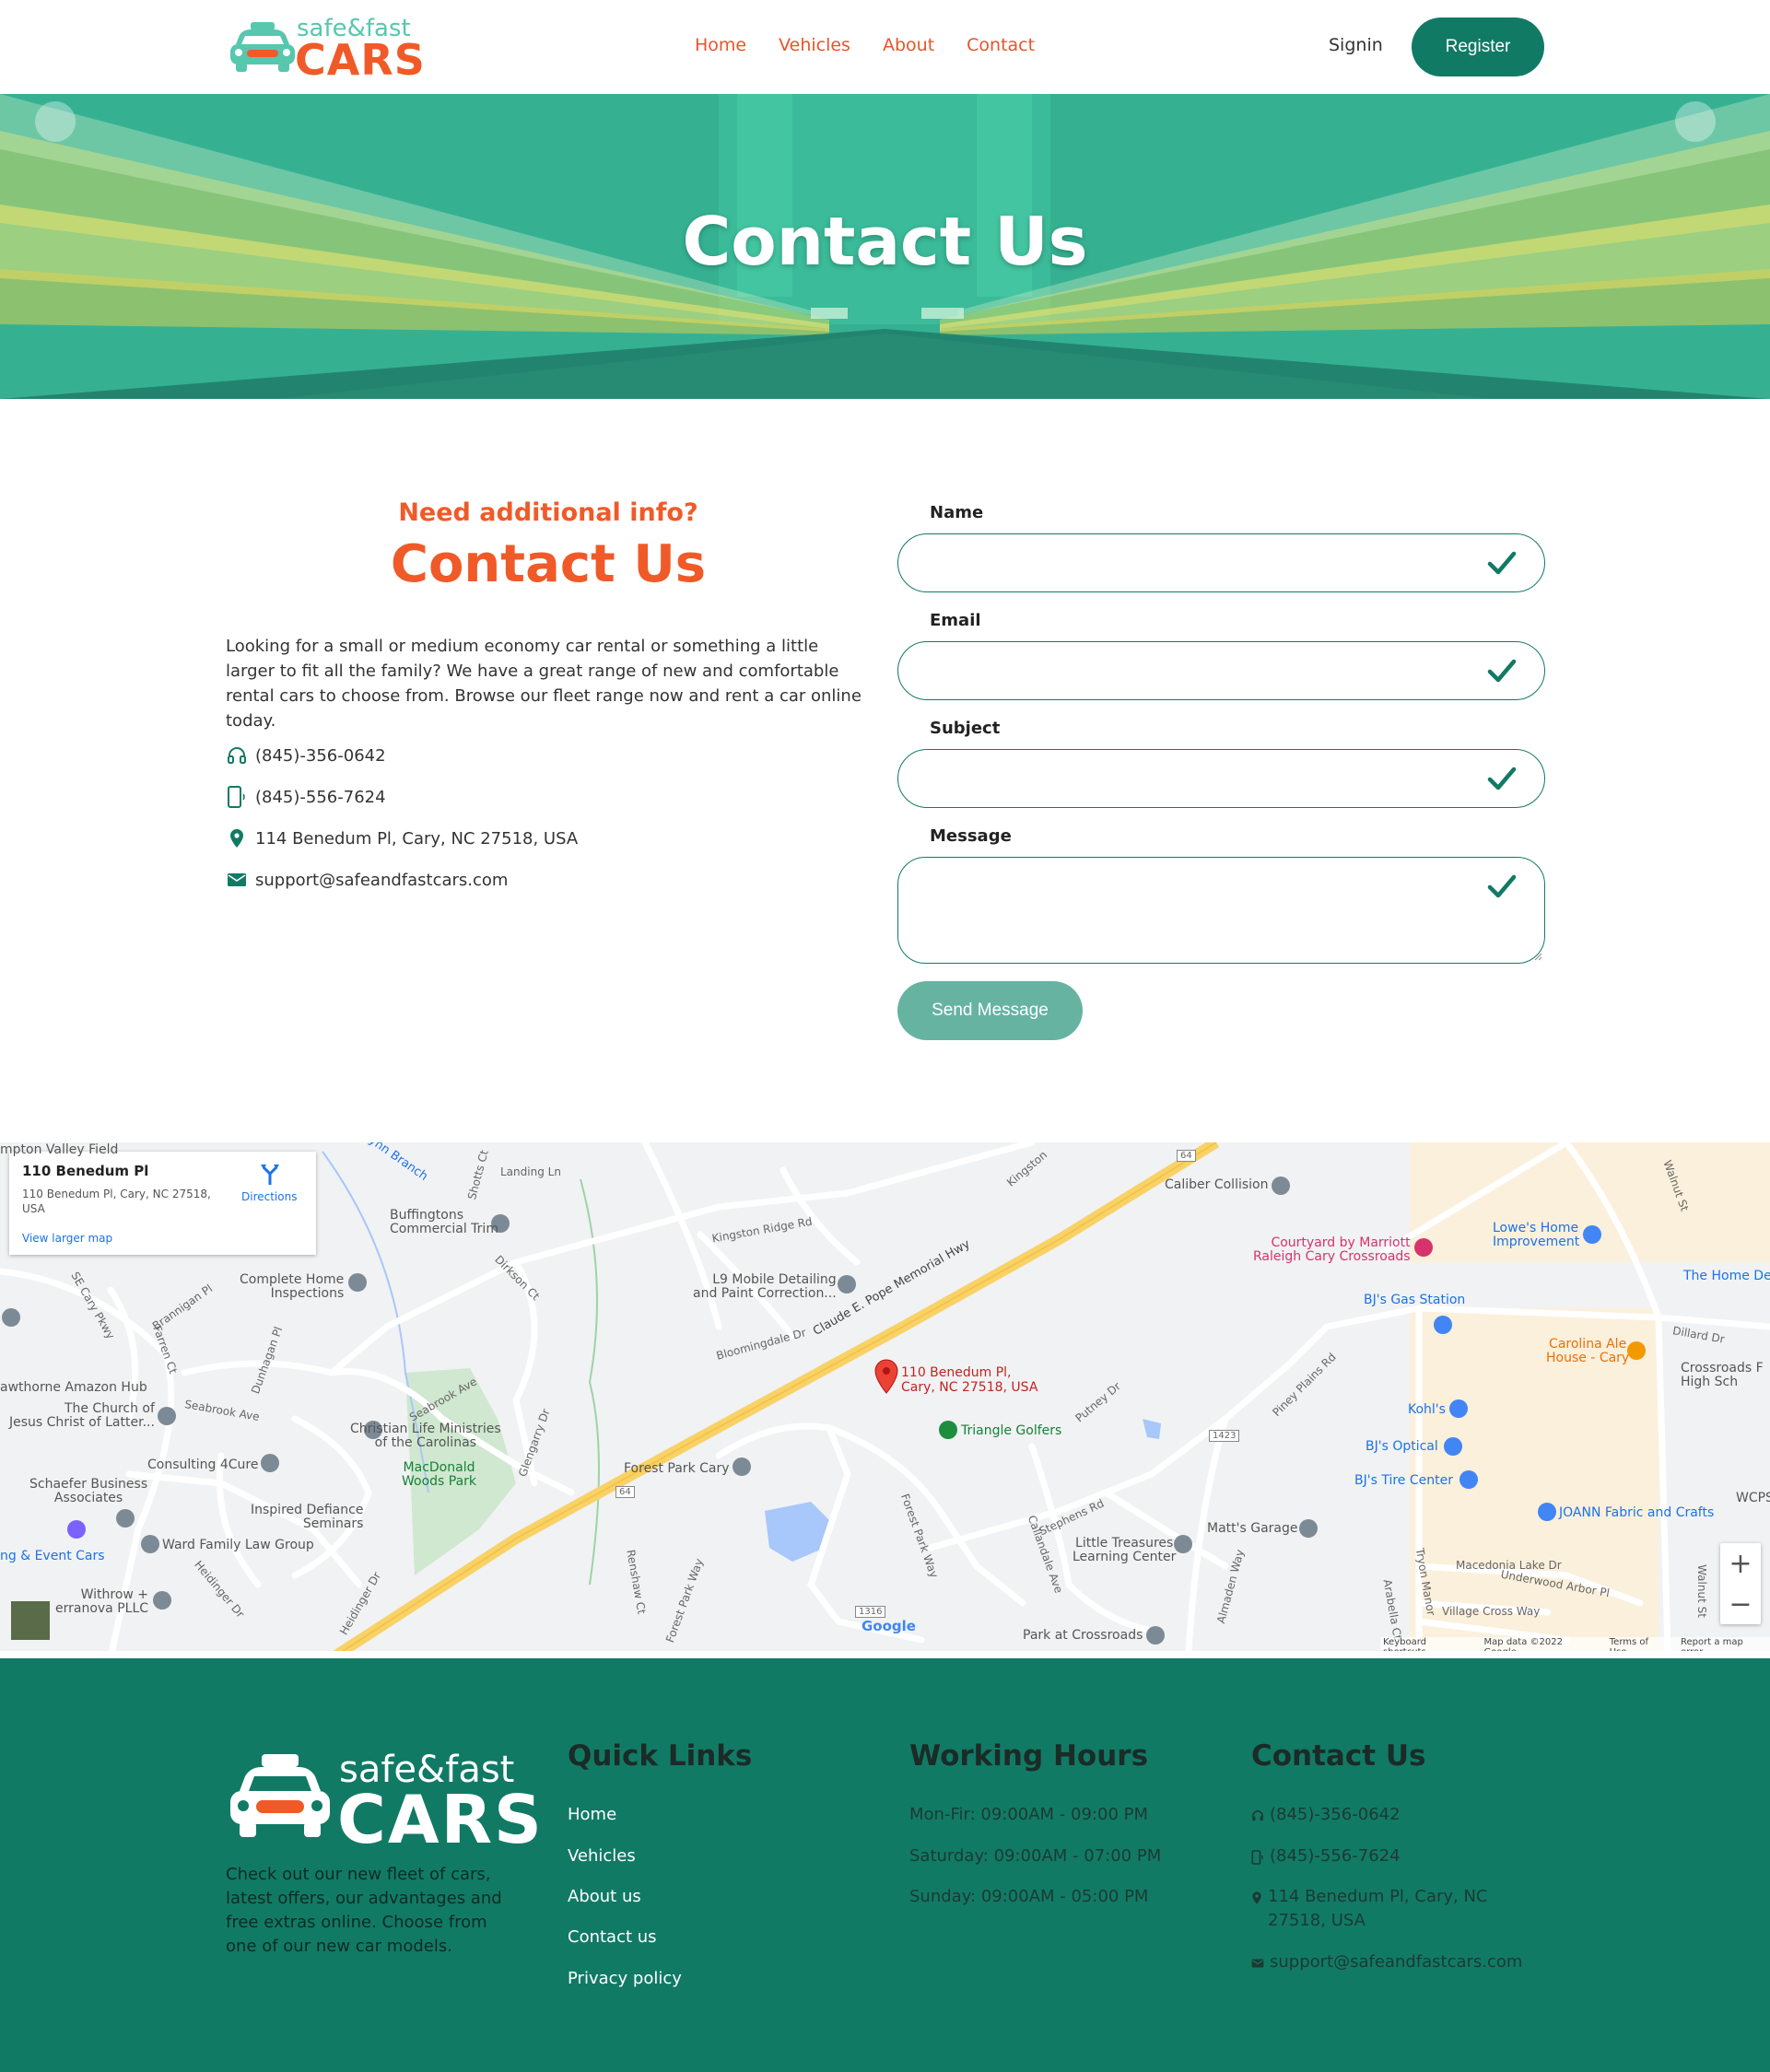 This screenshot has height=2072, width=1770. What do you see at coordinates (417, 838) in the screenshot?
I see `contact-address-text: 114 Benedum Pl, Cary, NC 27518, USA` at bounding box center [417, 838].